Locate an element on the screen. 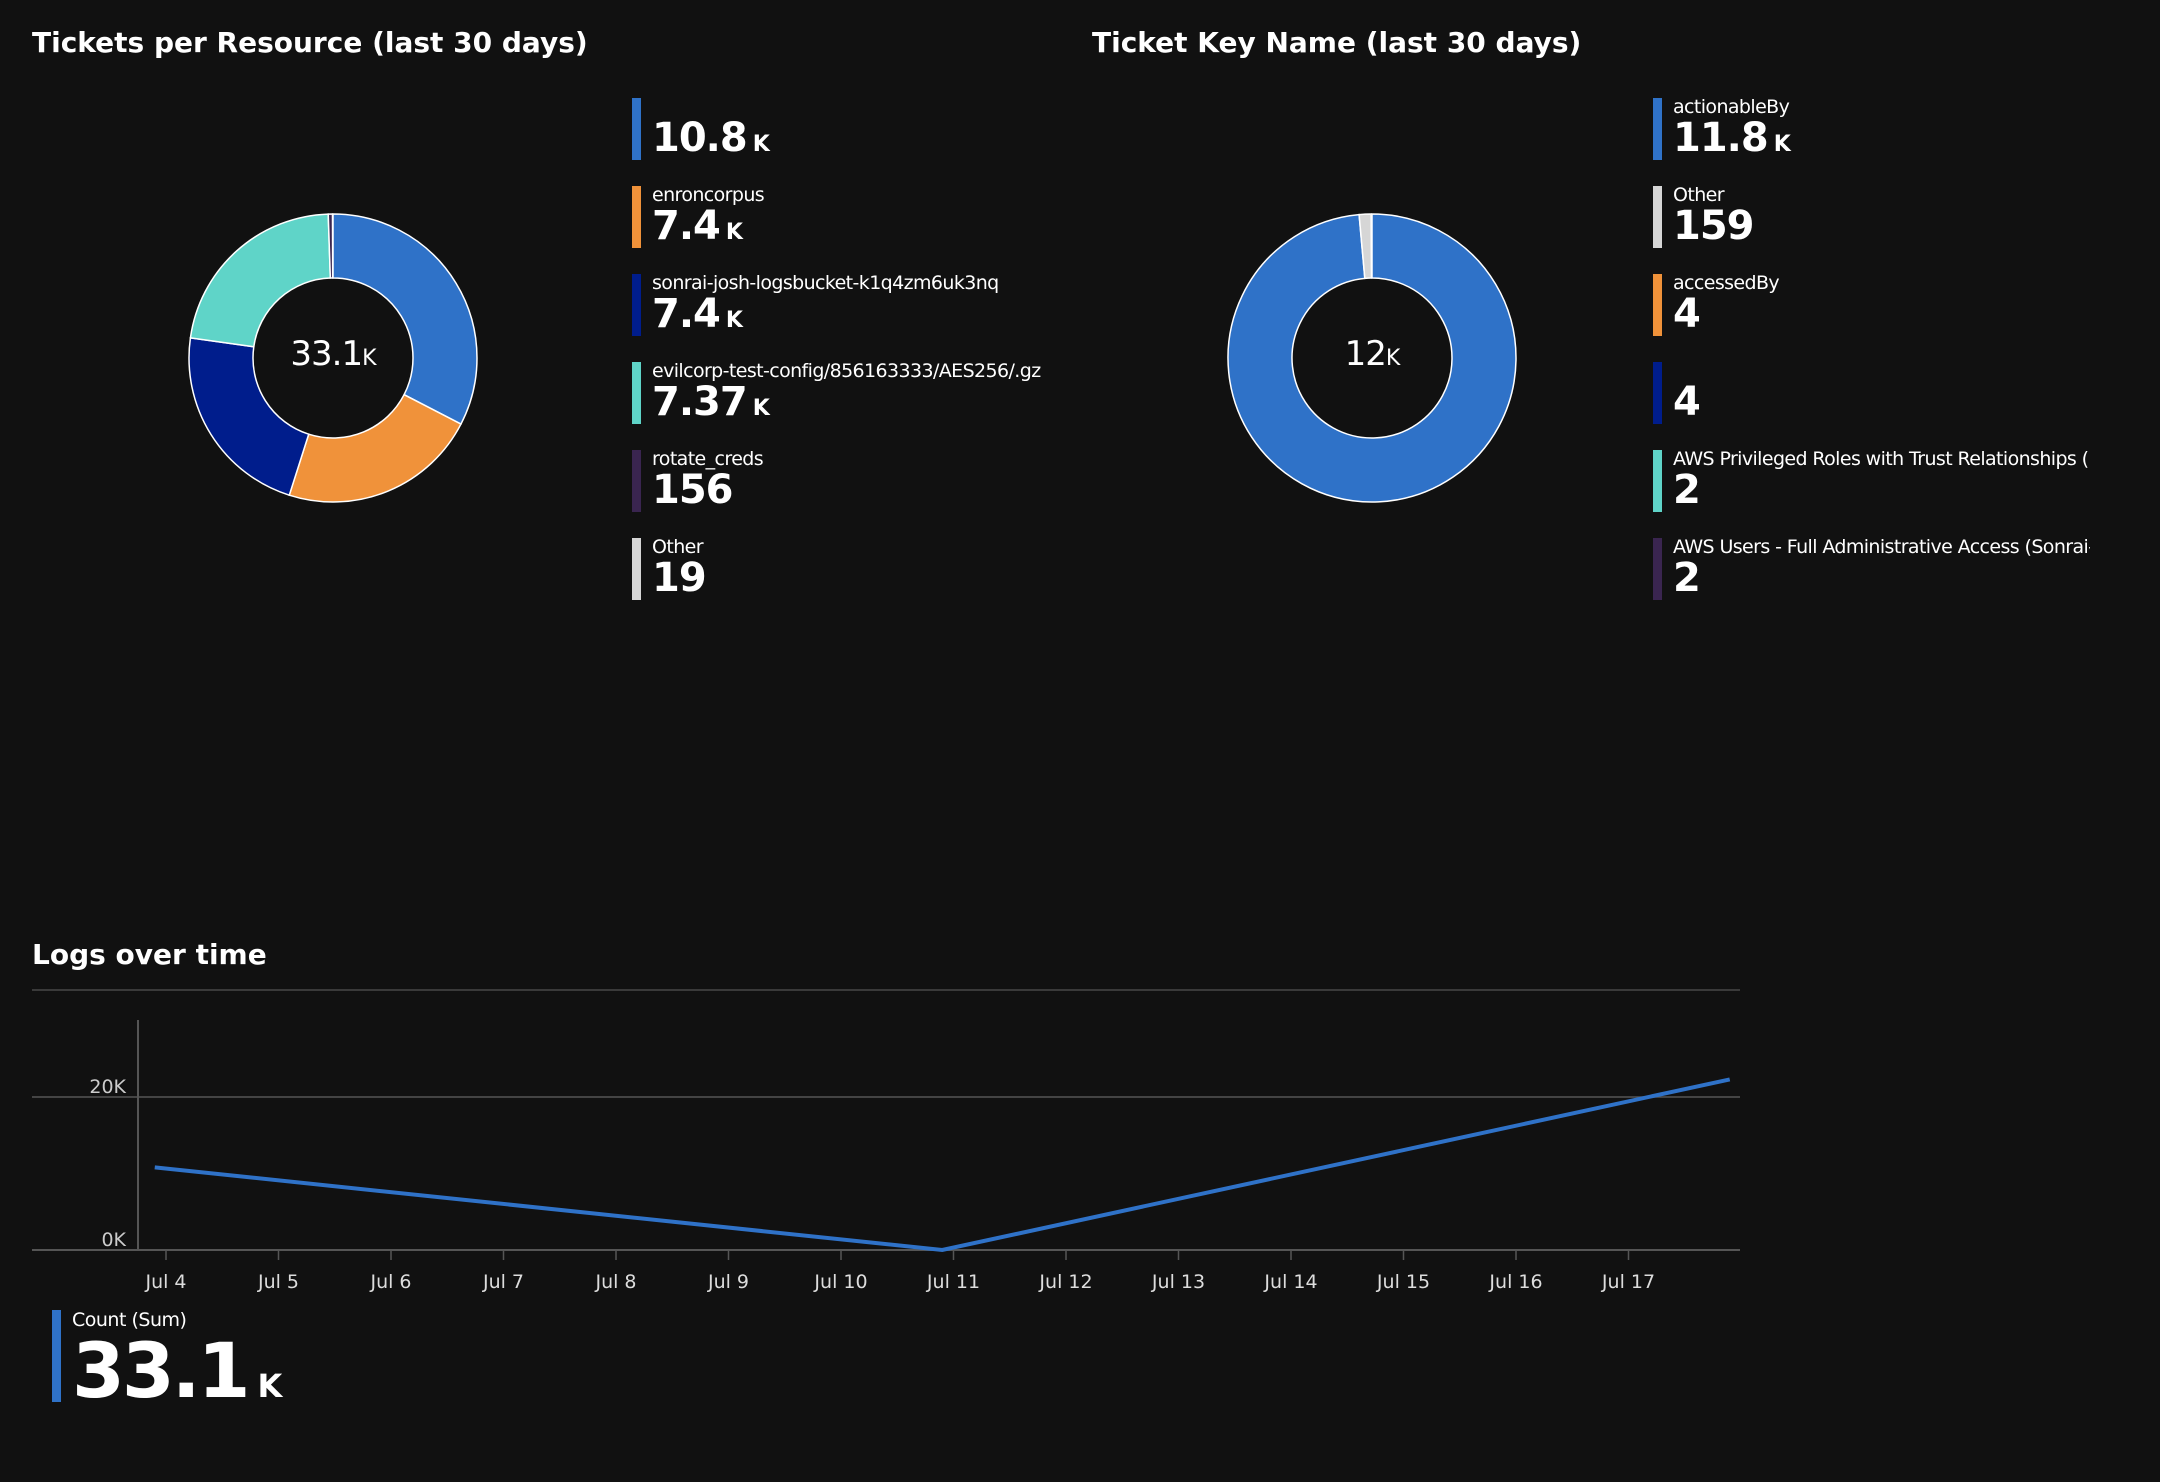 The width and height of the screenshot is (2160, 1482). resource-legend-item: 10.8 K is located at coordinates (892, 129).